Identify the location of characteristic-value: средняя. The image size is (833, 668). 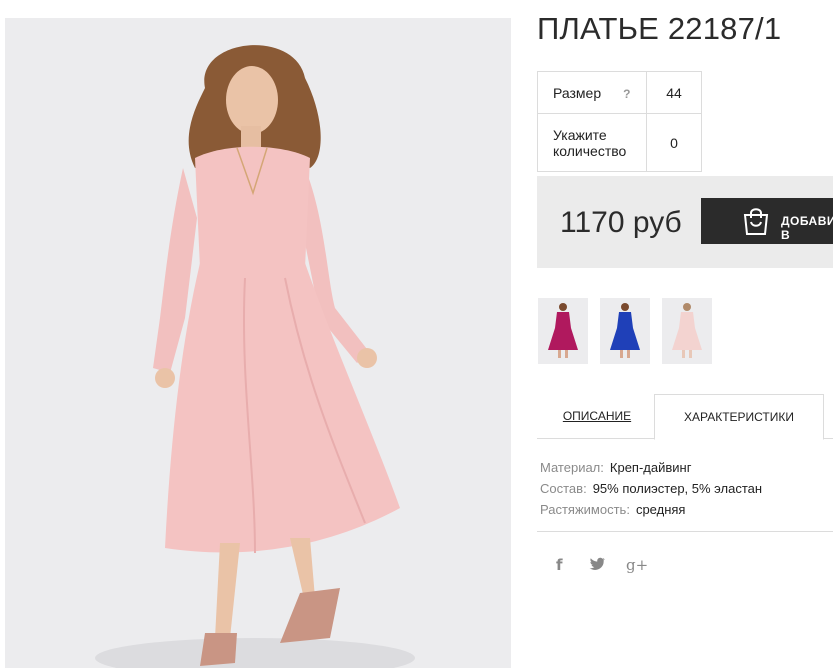
(660, 509).